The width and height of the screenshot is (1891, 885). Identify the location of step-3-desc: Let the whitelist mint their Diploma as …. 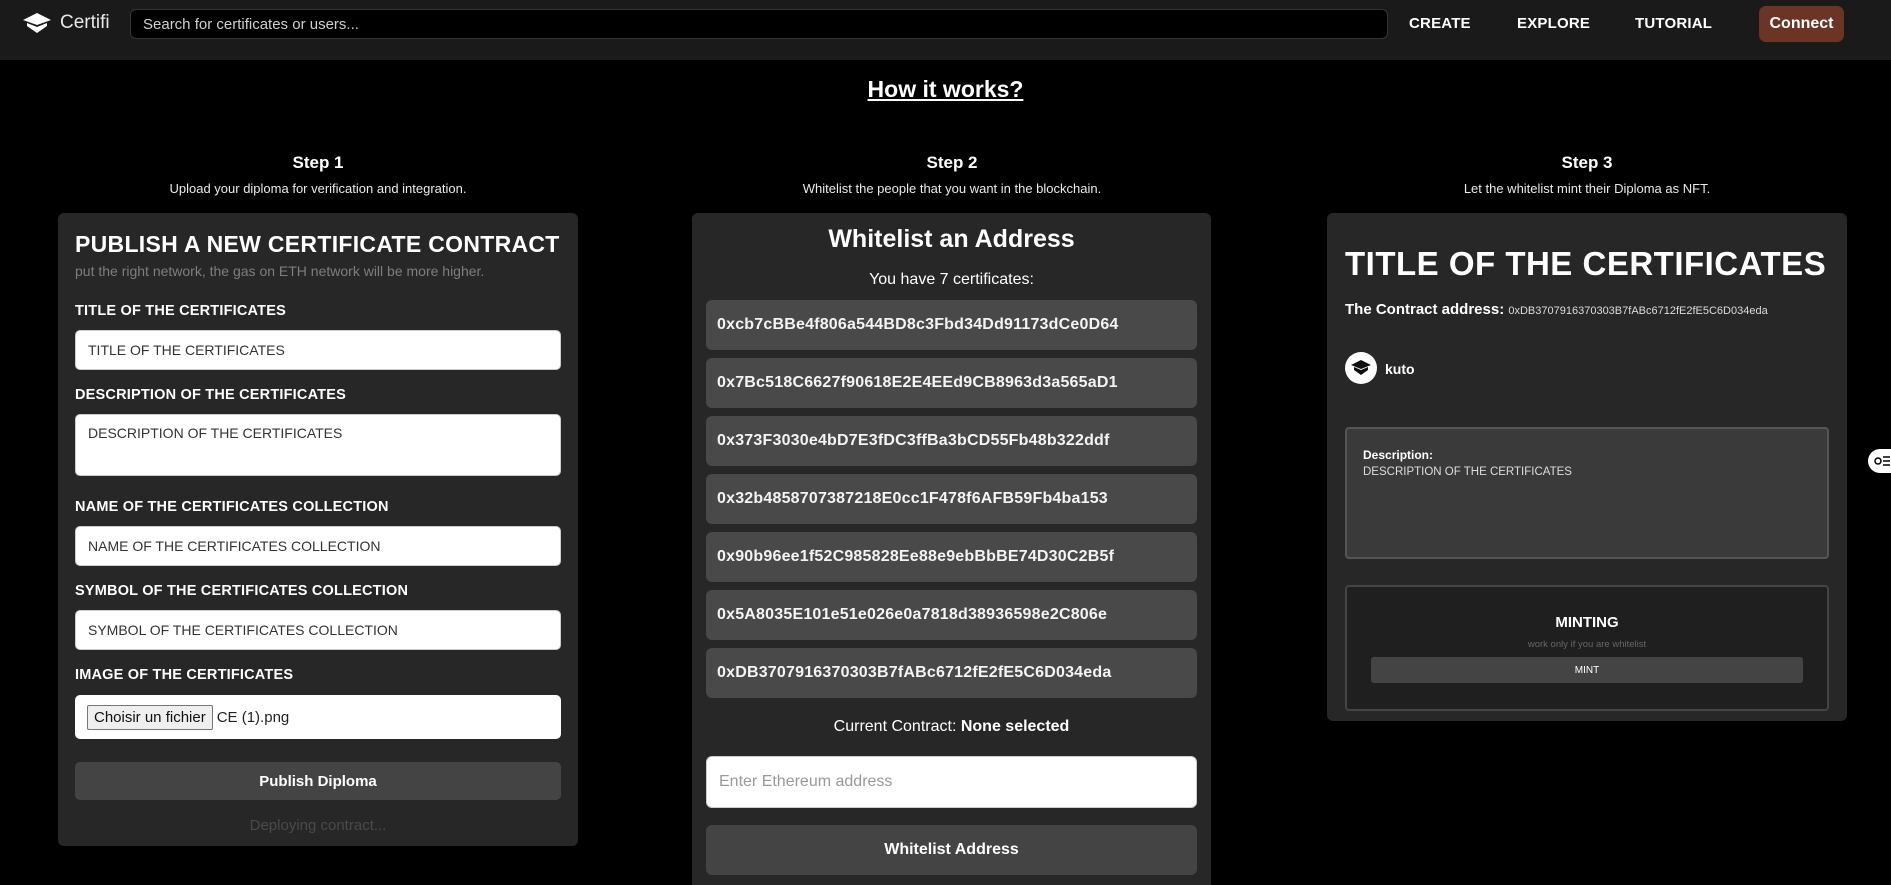
(1587, 188).